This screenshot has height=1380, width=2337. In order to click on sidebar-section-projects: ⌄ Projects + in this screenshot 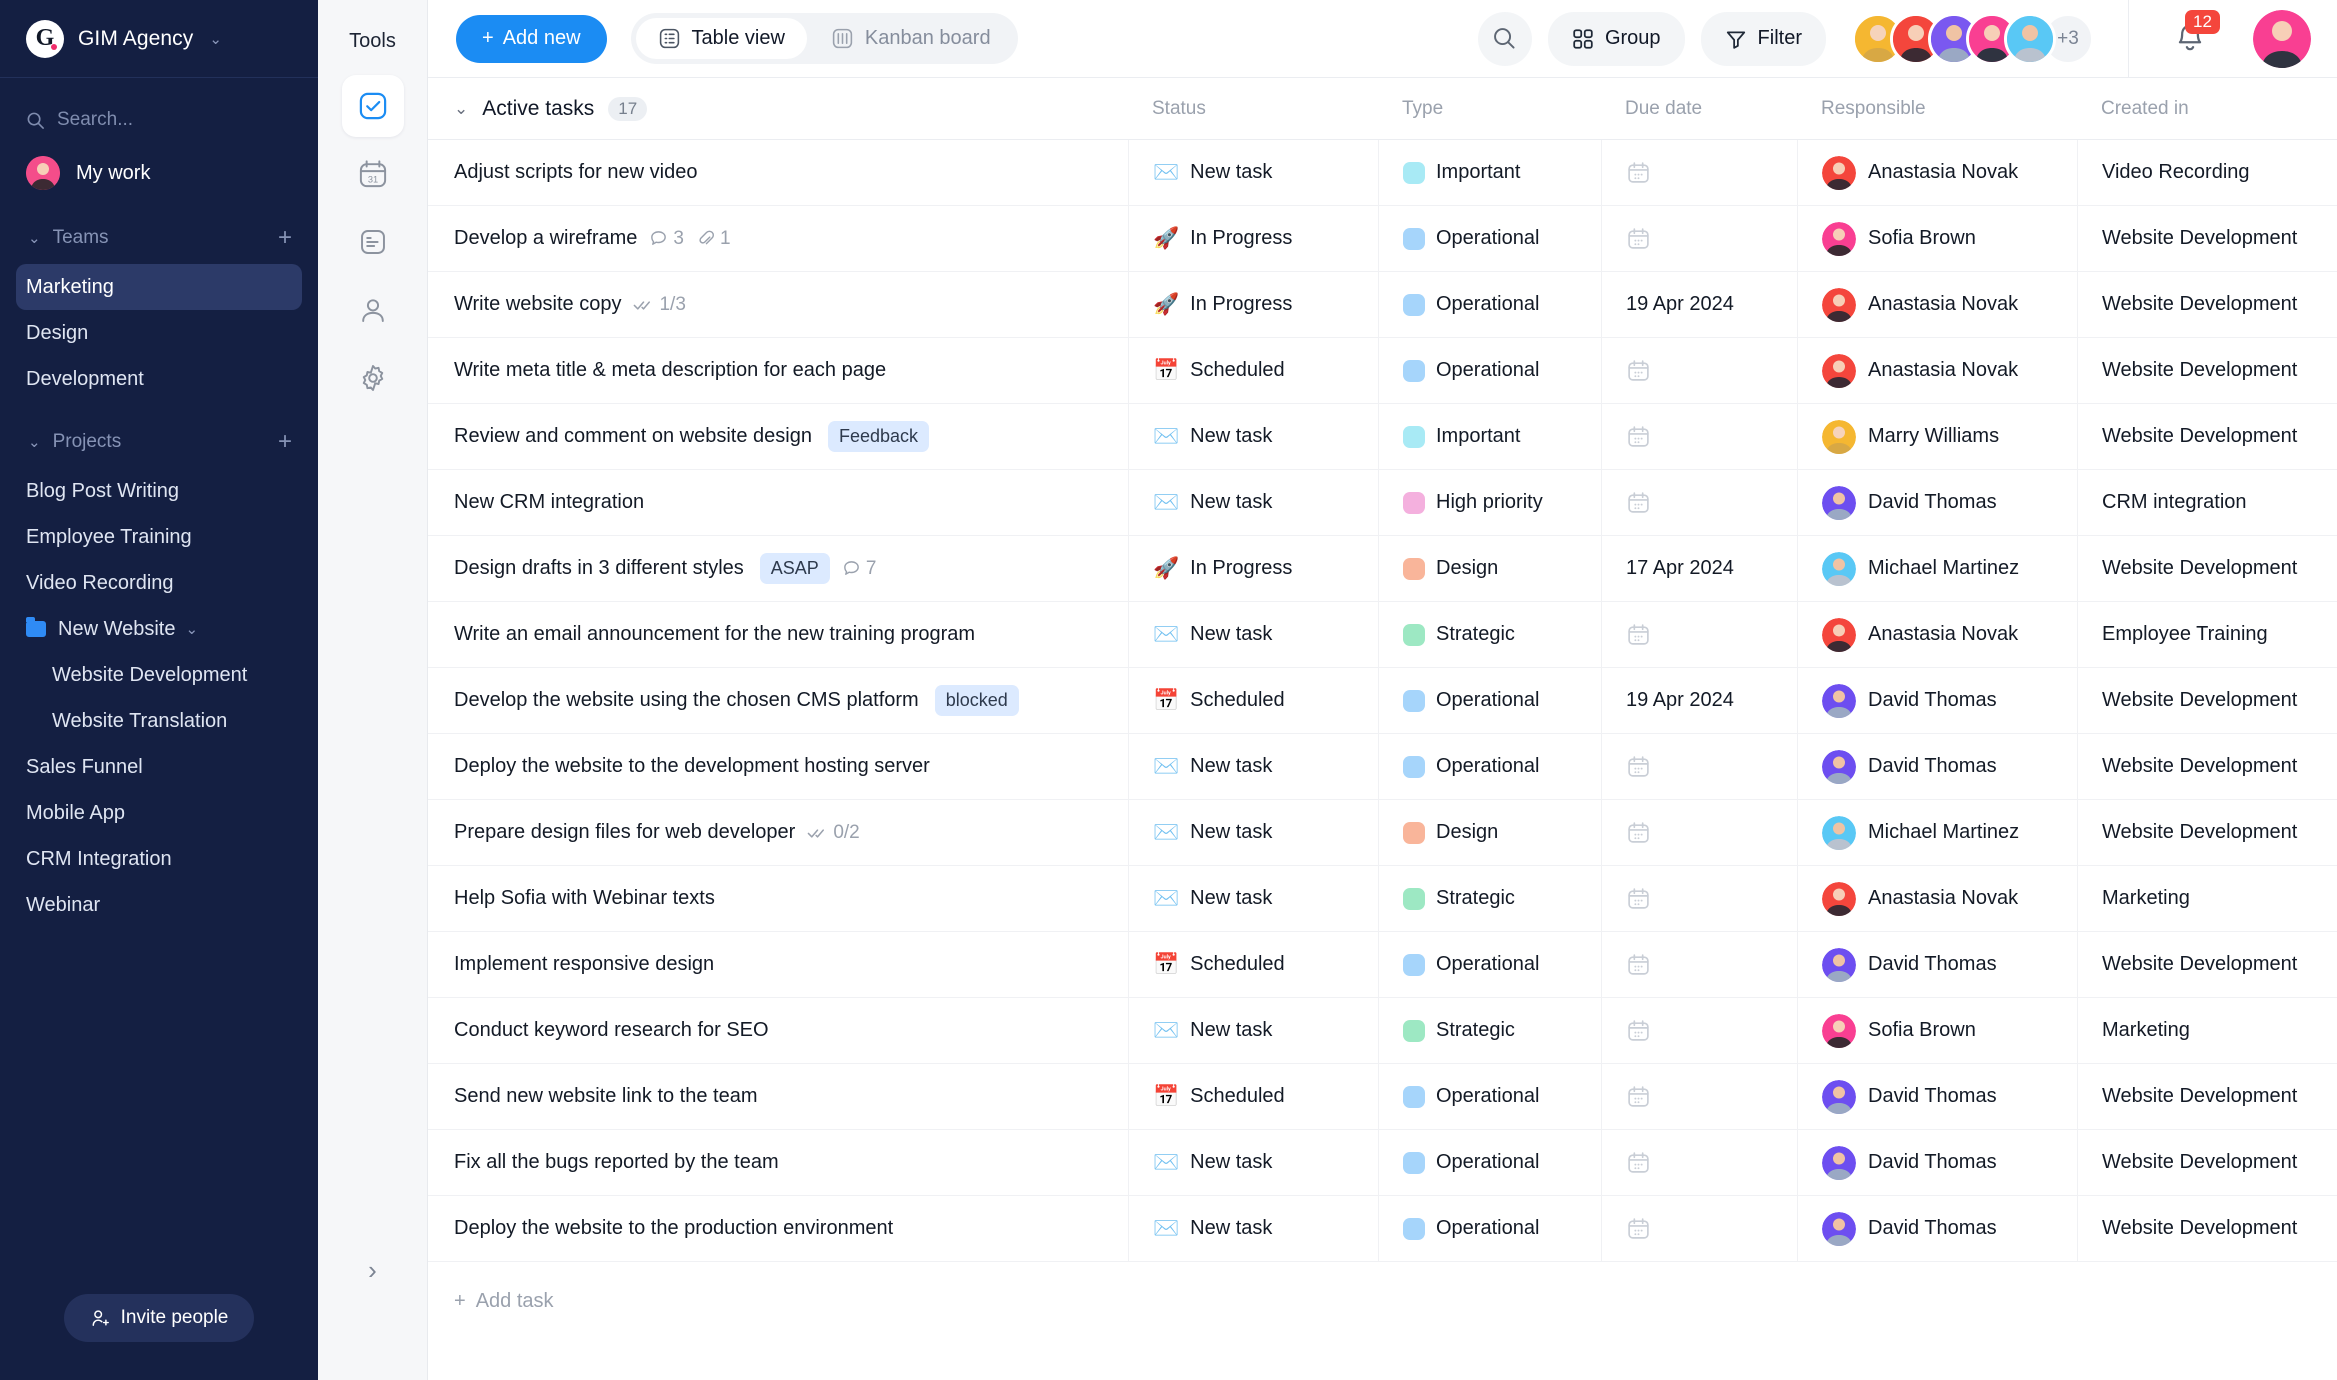, I will do `click(159, 442)`.